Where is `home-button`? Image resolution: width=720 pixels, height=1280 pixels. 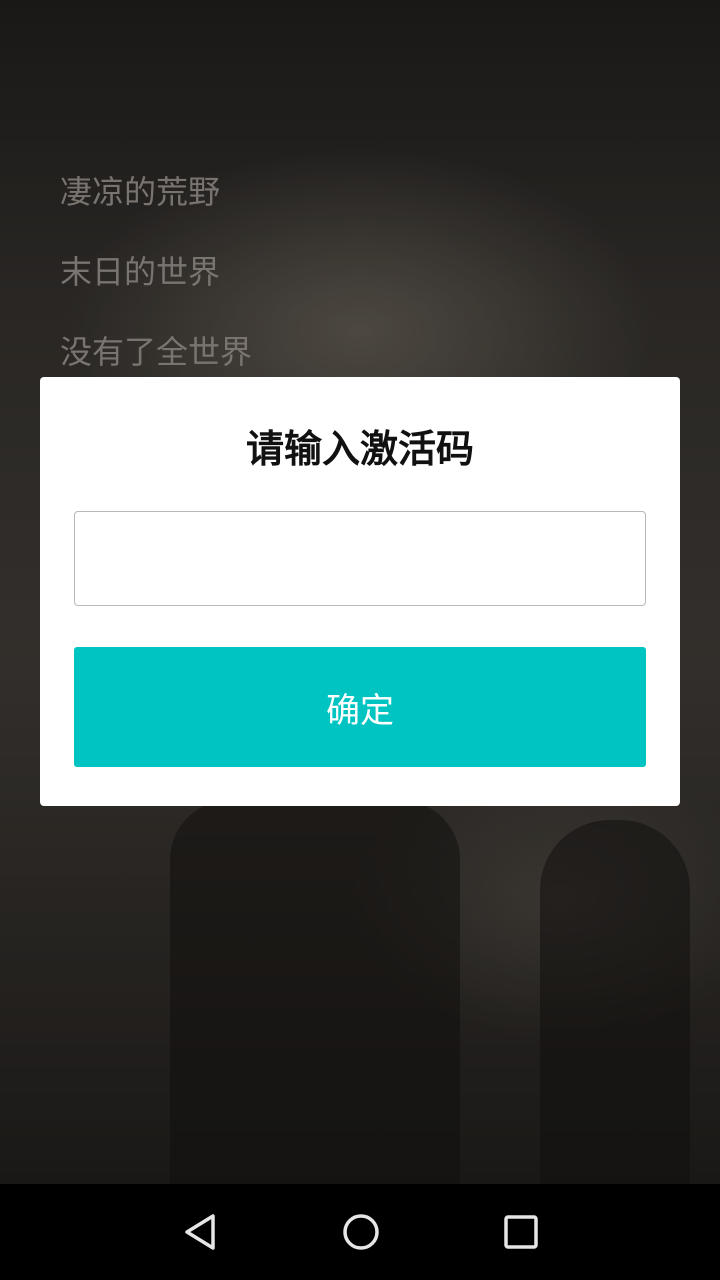
home-button is located at coordinates (361, 1232).